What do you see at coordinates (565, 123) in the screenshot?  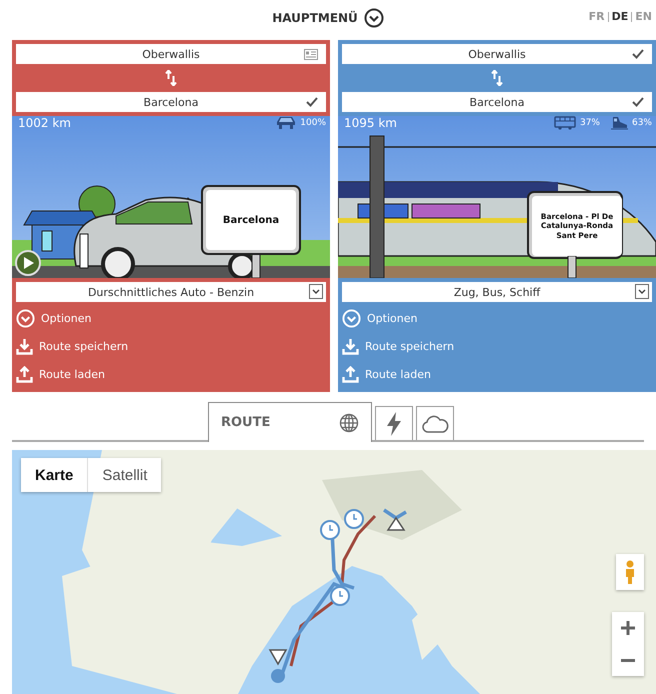 I see `bus-icon` at bounding box center [565, 123].